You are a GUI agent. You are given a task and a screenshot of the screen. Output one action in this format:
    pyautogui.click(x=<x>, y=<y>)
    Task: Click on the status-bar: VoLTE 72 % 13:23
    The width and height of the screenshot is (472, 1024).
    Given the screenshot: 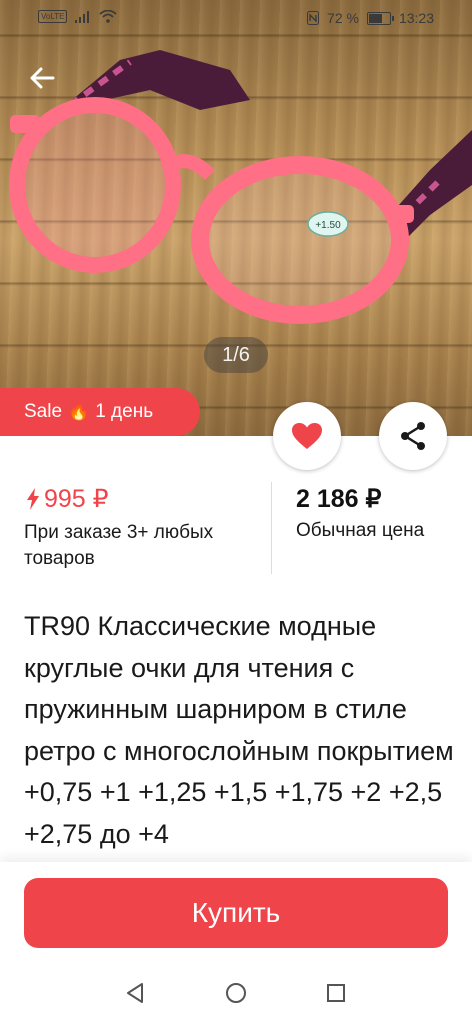 What is the action you would take?
    pyautogui.click(x=236, y=18)
    